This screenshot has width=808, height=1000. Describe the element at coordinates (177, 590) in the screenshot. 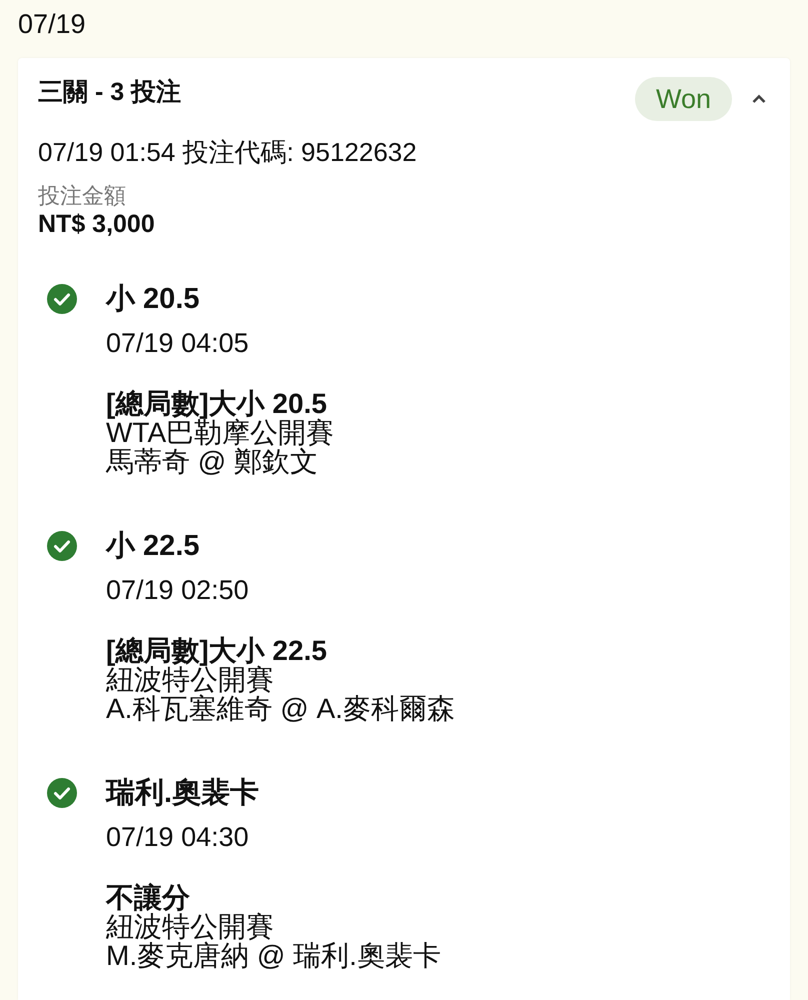

I see `leg-time: 07/19 02:50` at that location.